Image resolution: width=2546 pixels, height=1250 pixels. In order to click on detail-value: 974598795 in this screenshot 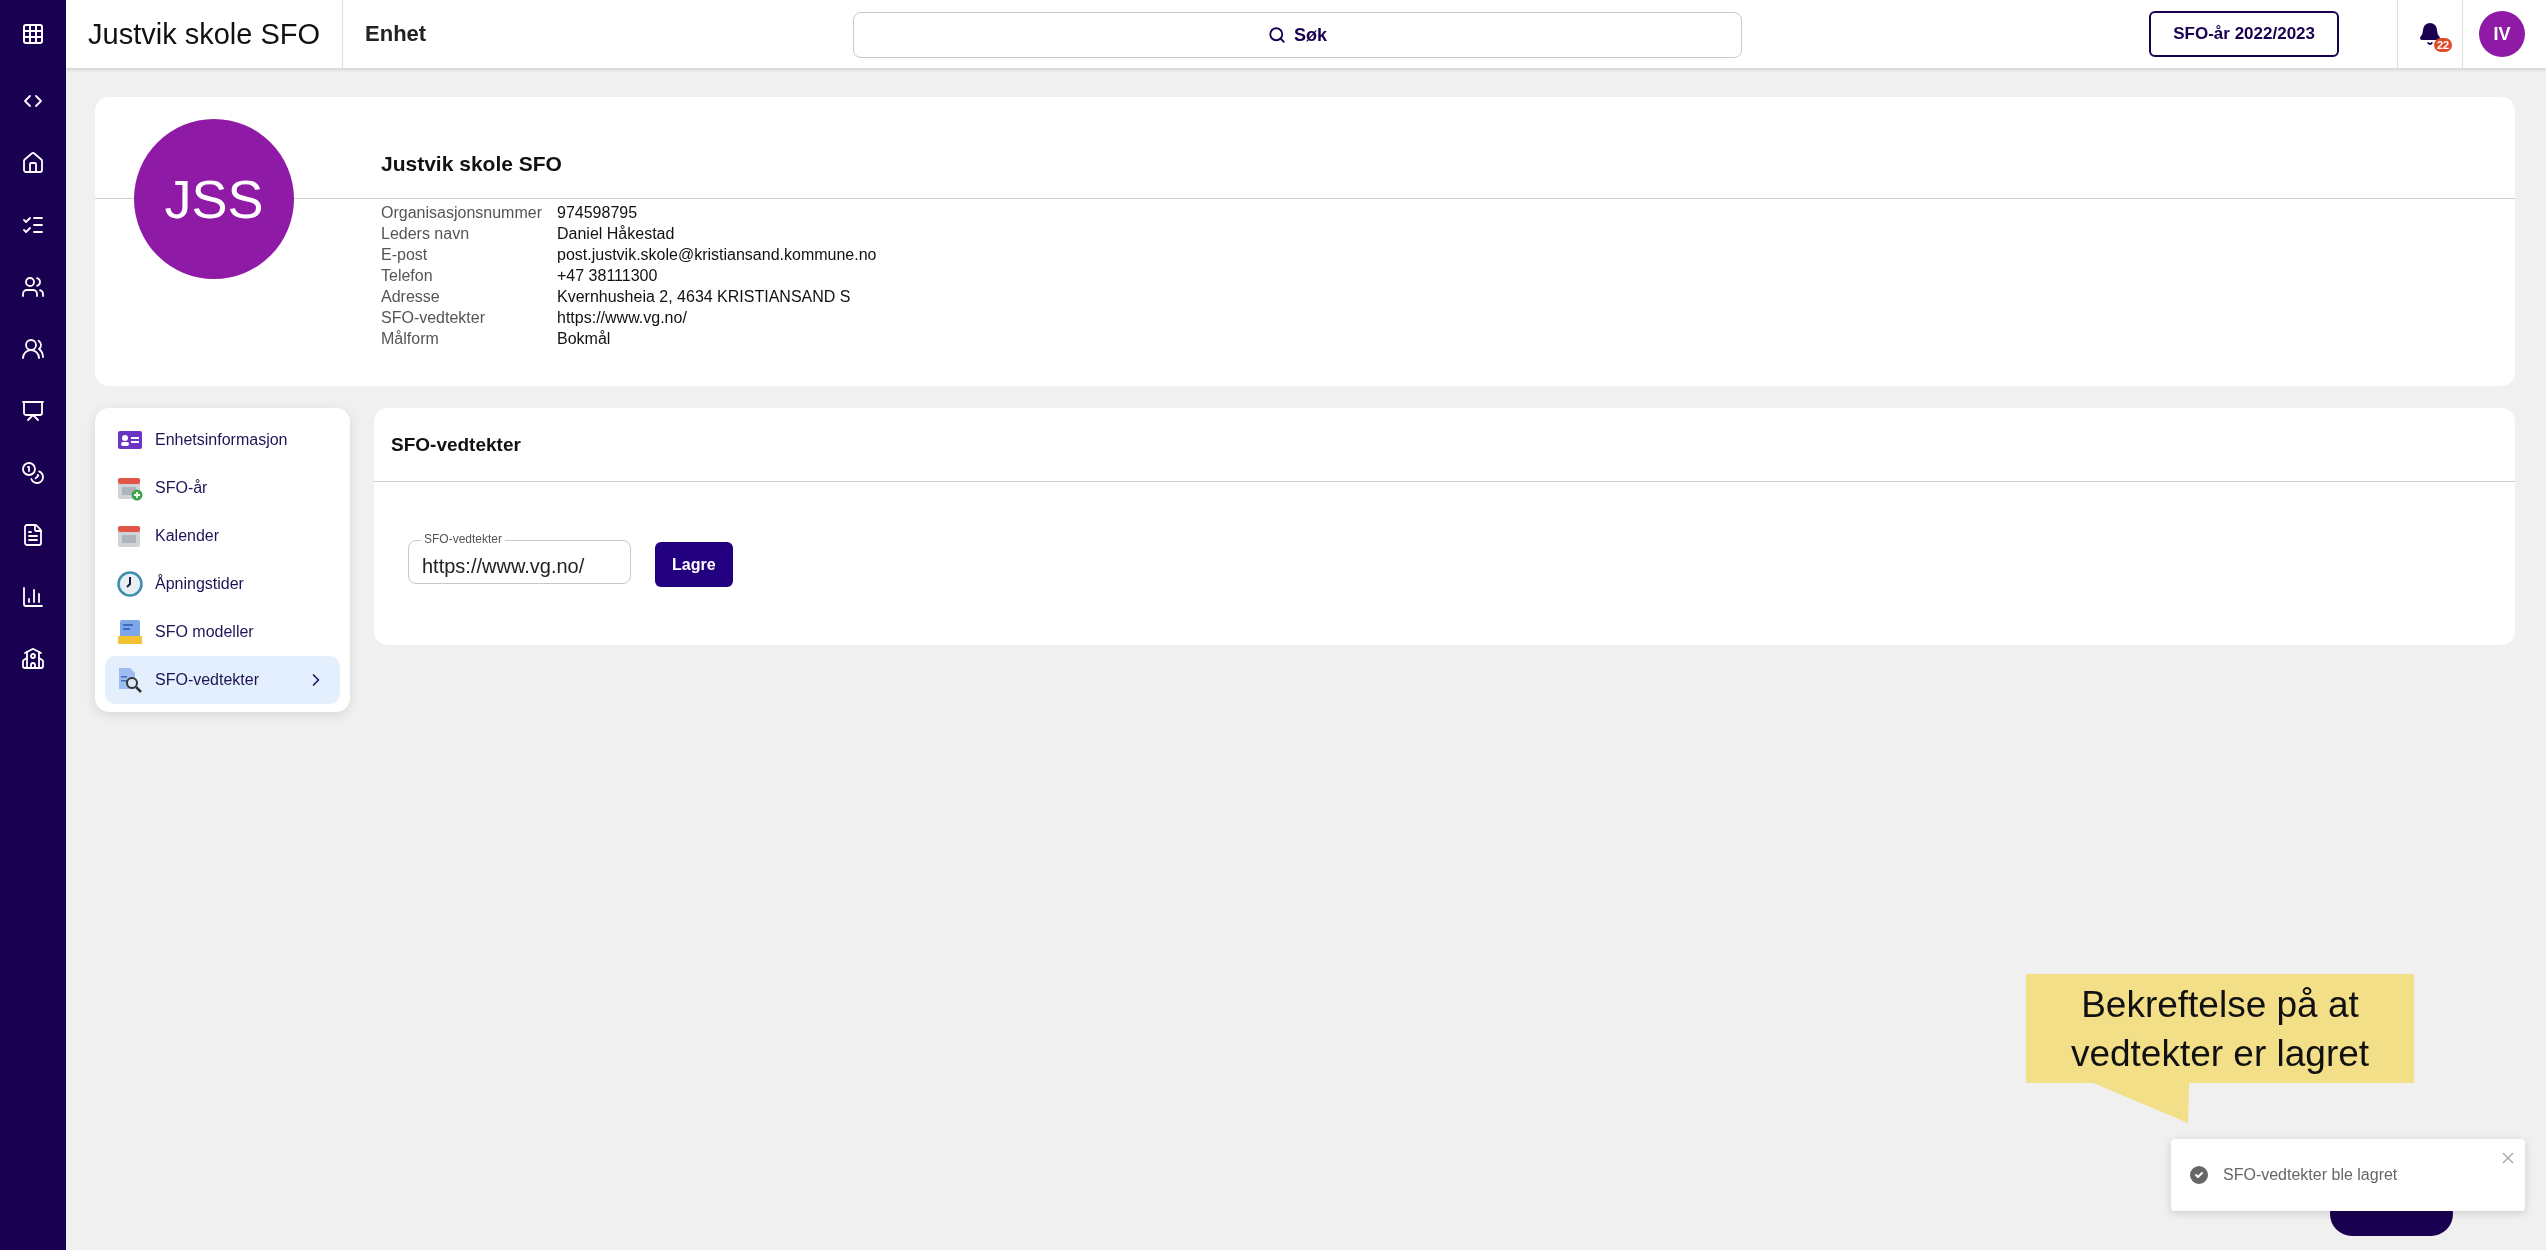, I will do `click(598, 213)`.